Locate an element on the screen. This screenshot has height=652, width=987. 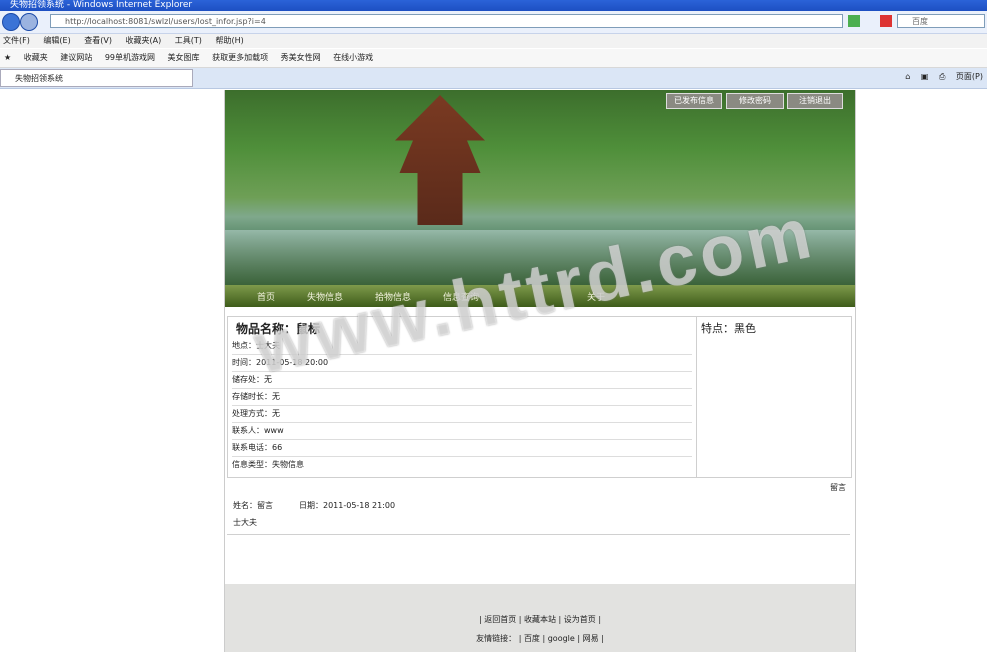
logout-button: 注销退出 is located at coordinates (815, 101).